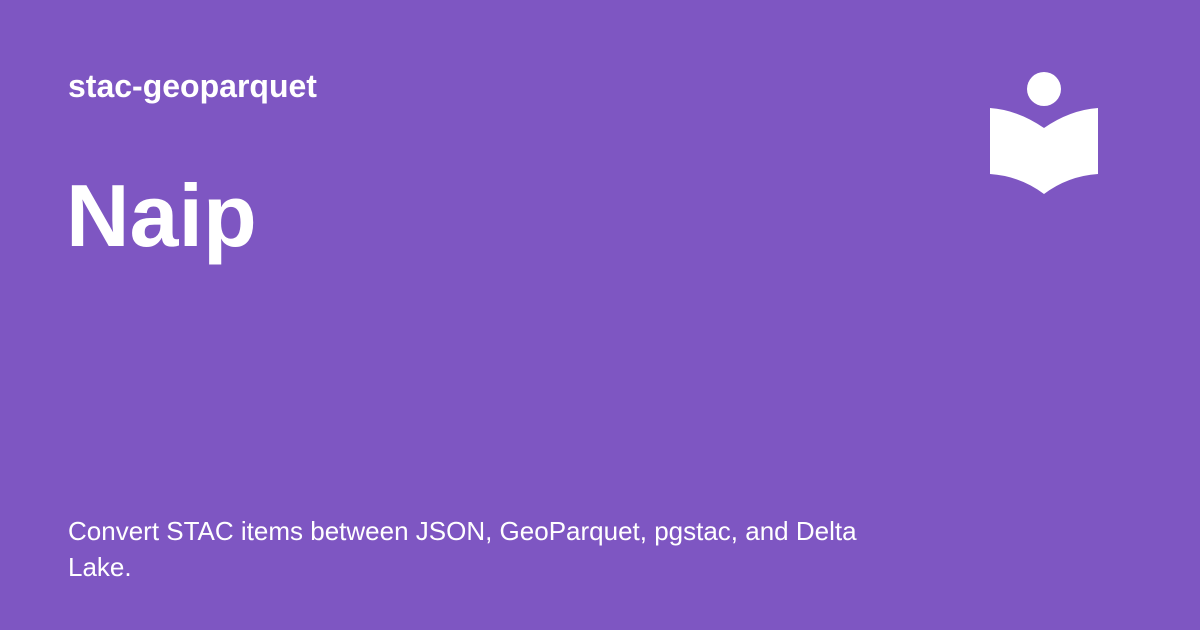 The height and width of the screenshot is (630, 1200). What do you see at coordinates (161, 215) in the screenshot?
I see `page-title: Naip` at bounding box center [161, 215].